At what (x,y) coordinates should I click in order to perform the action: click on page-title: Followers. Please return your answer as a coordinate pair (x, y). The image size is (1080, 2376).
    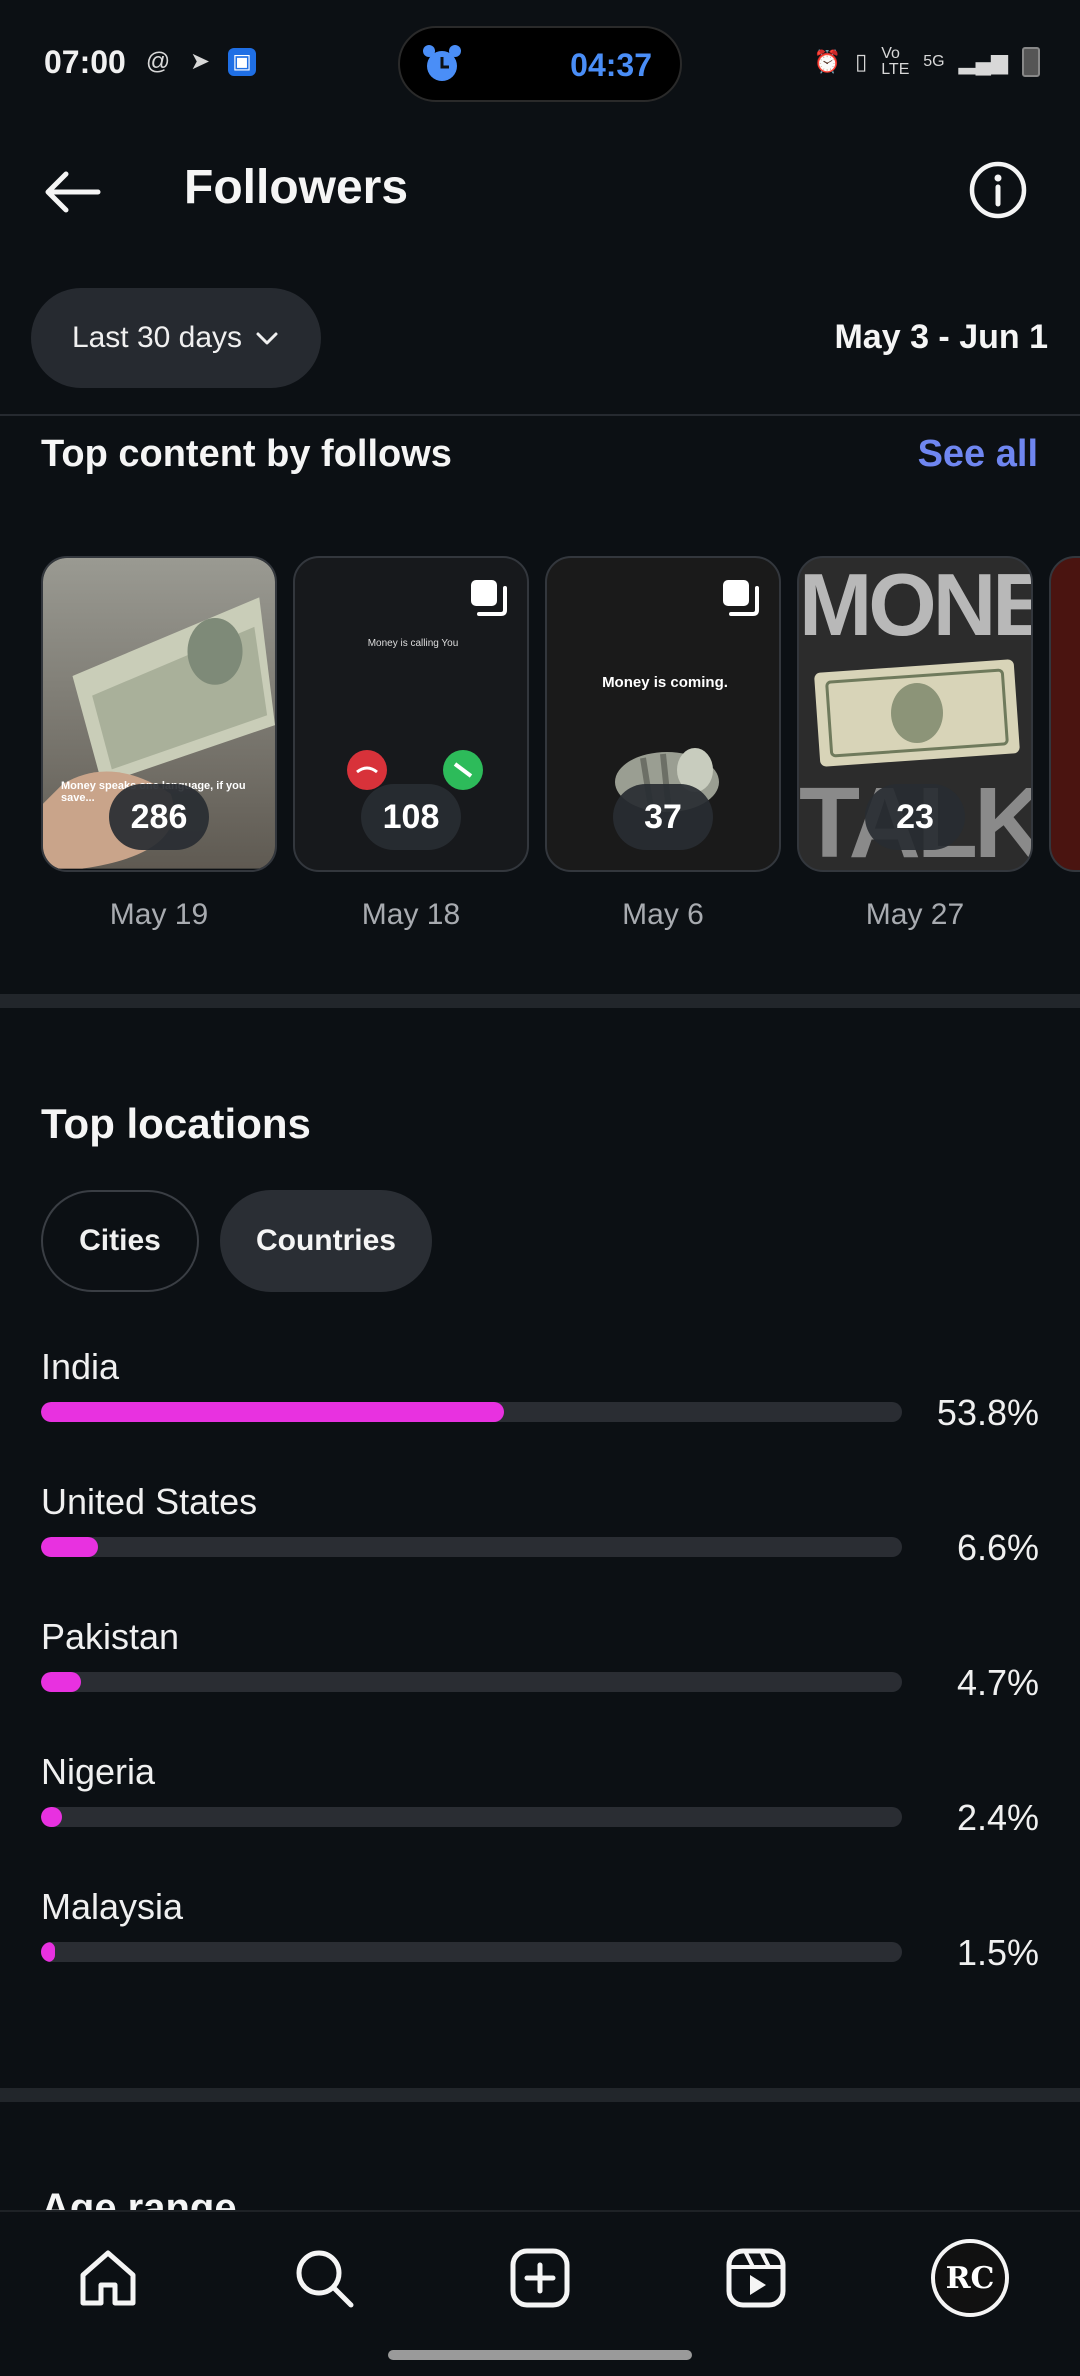
    Looking at the image, I should click on (296, 187).